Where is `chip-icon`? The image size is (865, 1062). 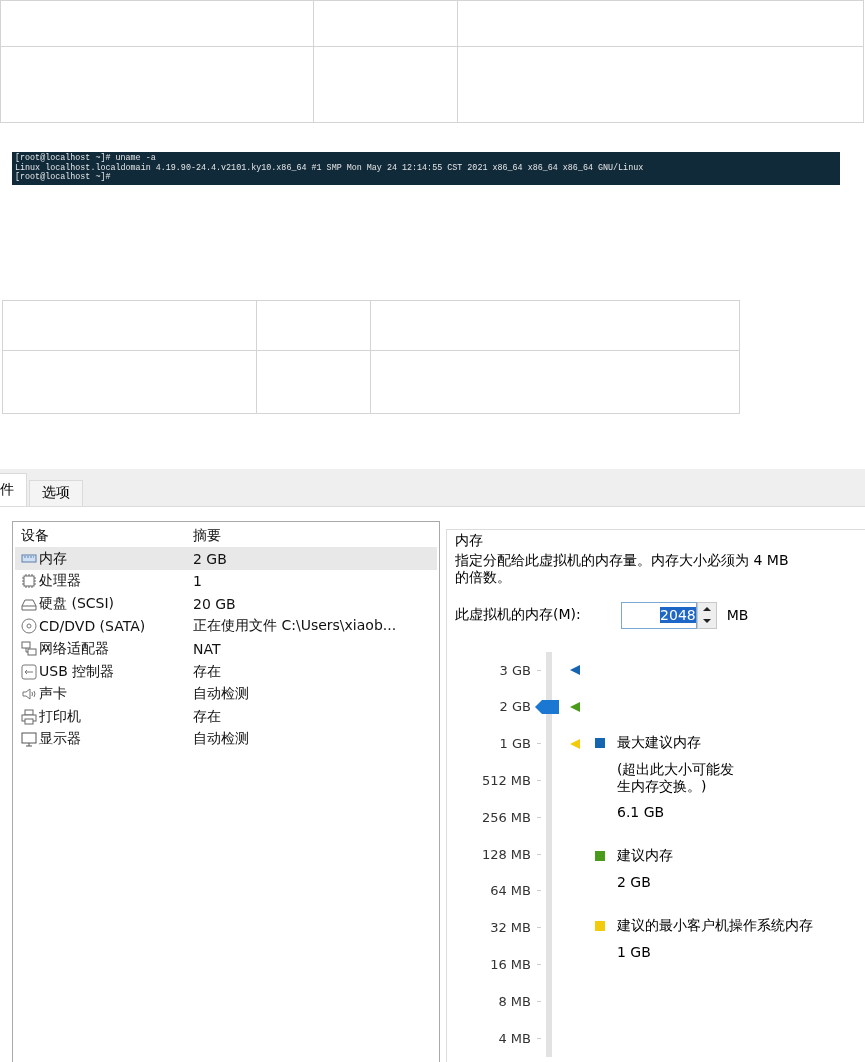
chip-icon is located at coordinates (29, 581).